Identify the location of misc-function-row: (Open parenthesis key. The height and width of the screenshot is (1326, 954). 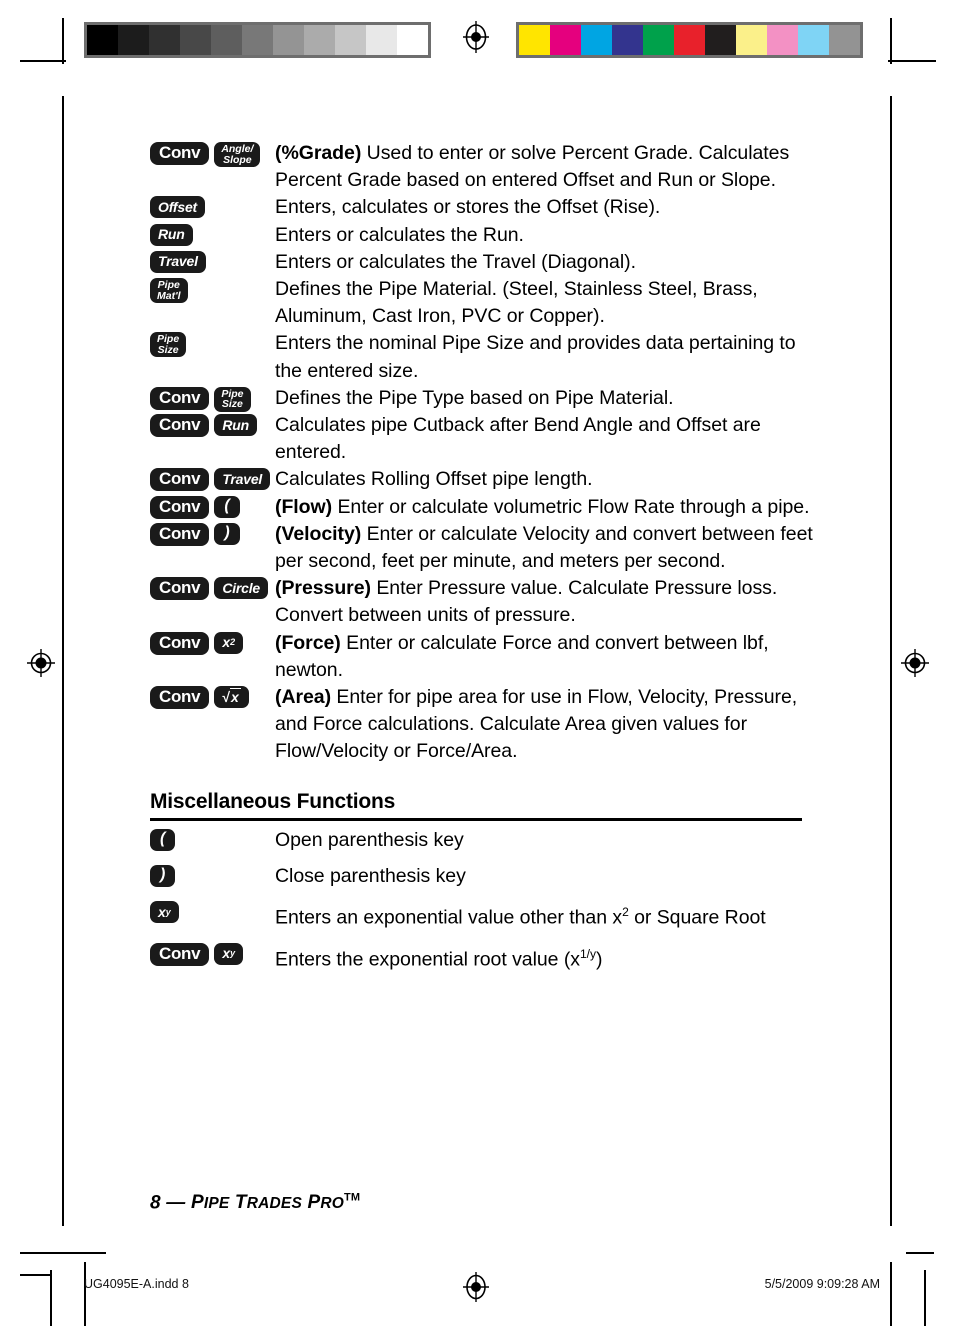
(482, 840).